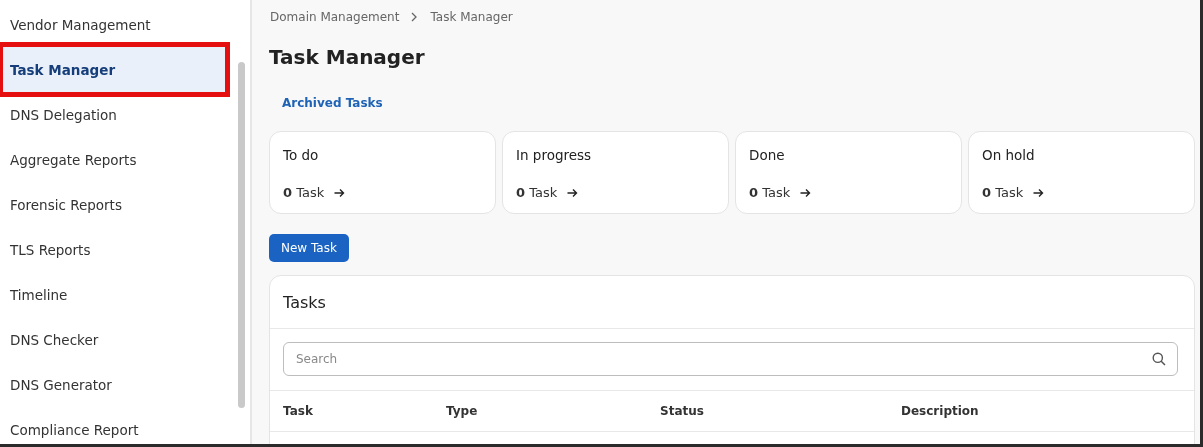 The image size is (1203, 447). What do you see at coordinates (1009, 155) in the screenshot?
I see `status-label: On hold` at bounding box center [1009, 155].